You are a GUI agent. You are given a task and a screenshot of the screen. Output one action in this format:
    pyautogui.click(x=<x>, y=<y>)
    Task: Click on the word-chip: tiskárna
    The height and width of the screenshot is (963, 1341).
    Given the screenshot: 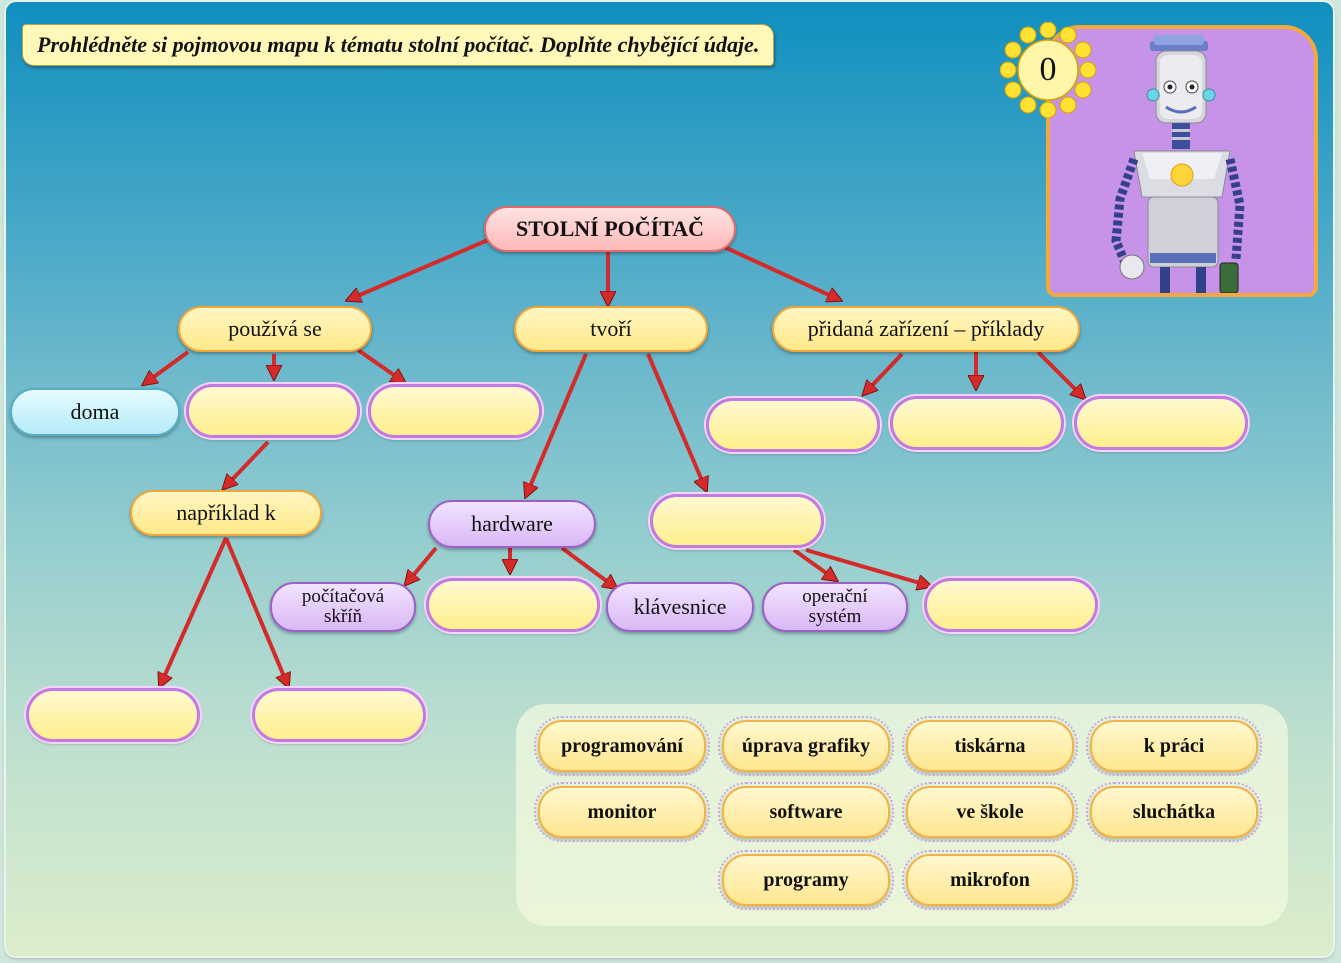 What is the action you would take?
    pyautogui.click(x=990, y=746)
    